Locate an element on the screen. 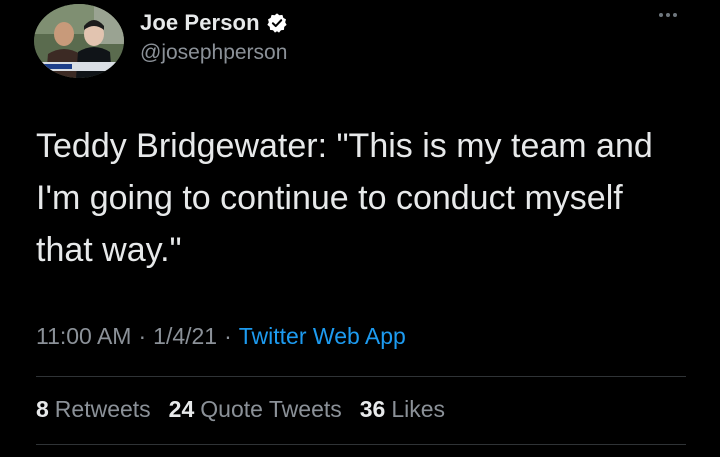  verified-badge-icon is located at coordinates (277, 23).